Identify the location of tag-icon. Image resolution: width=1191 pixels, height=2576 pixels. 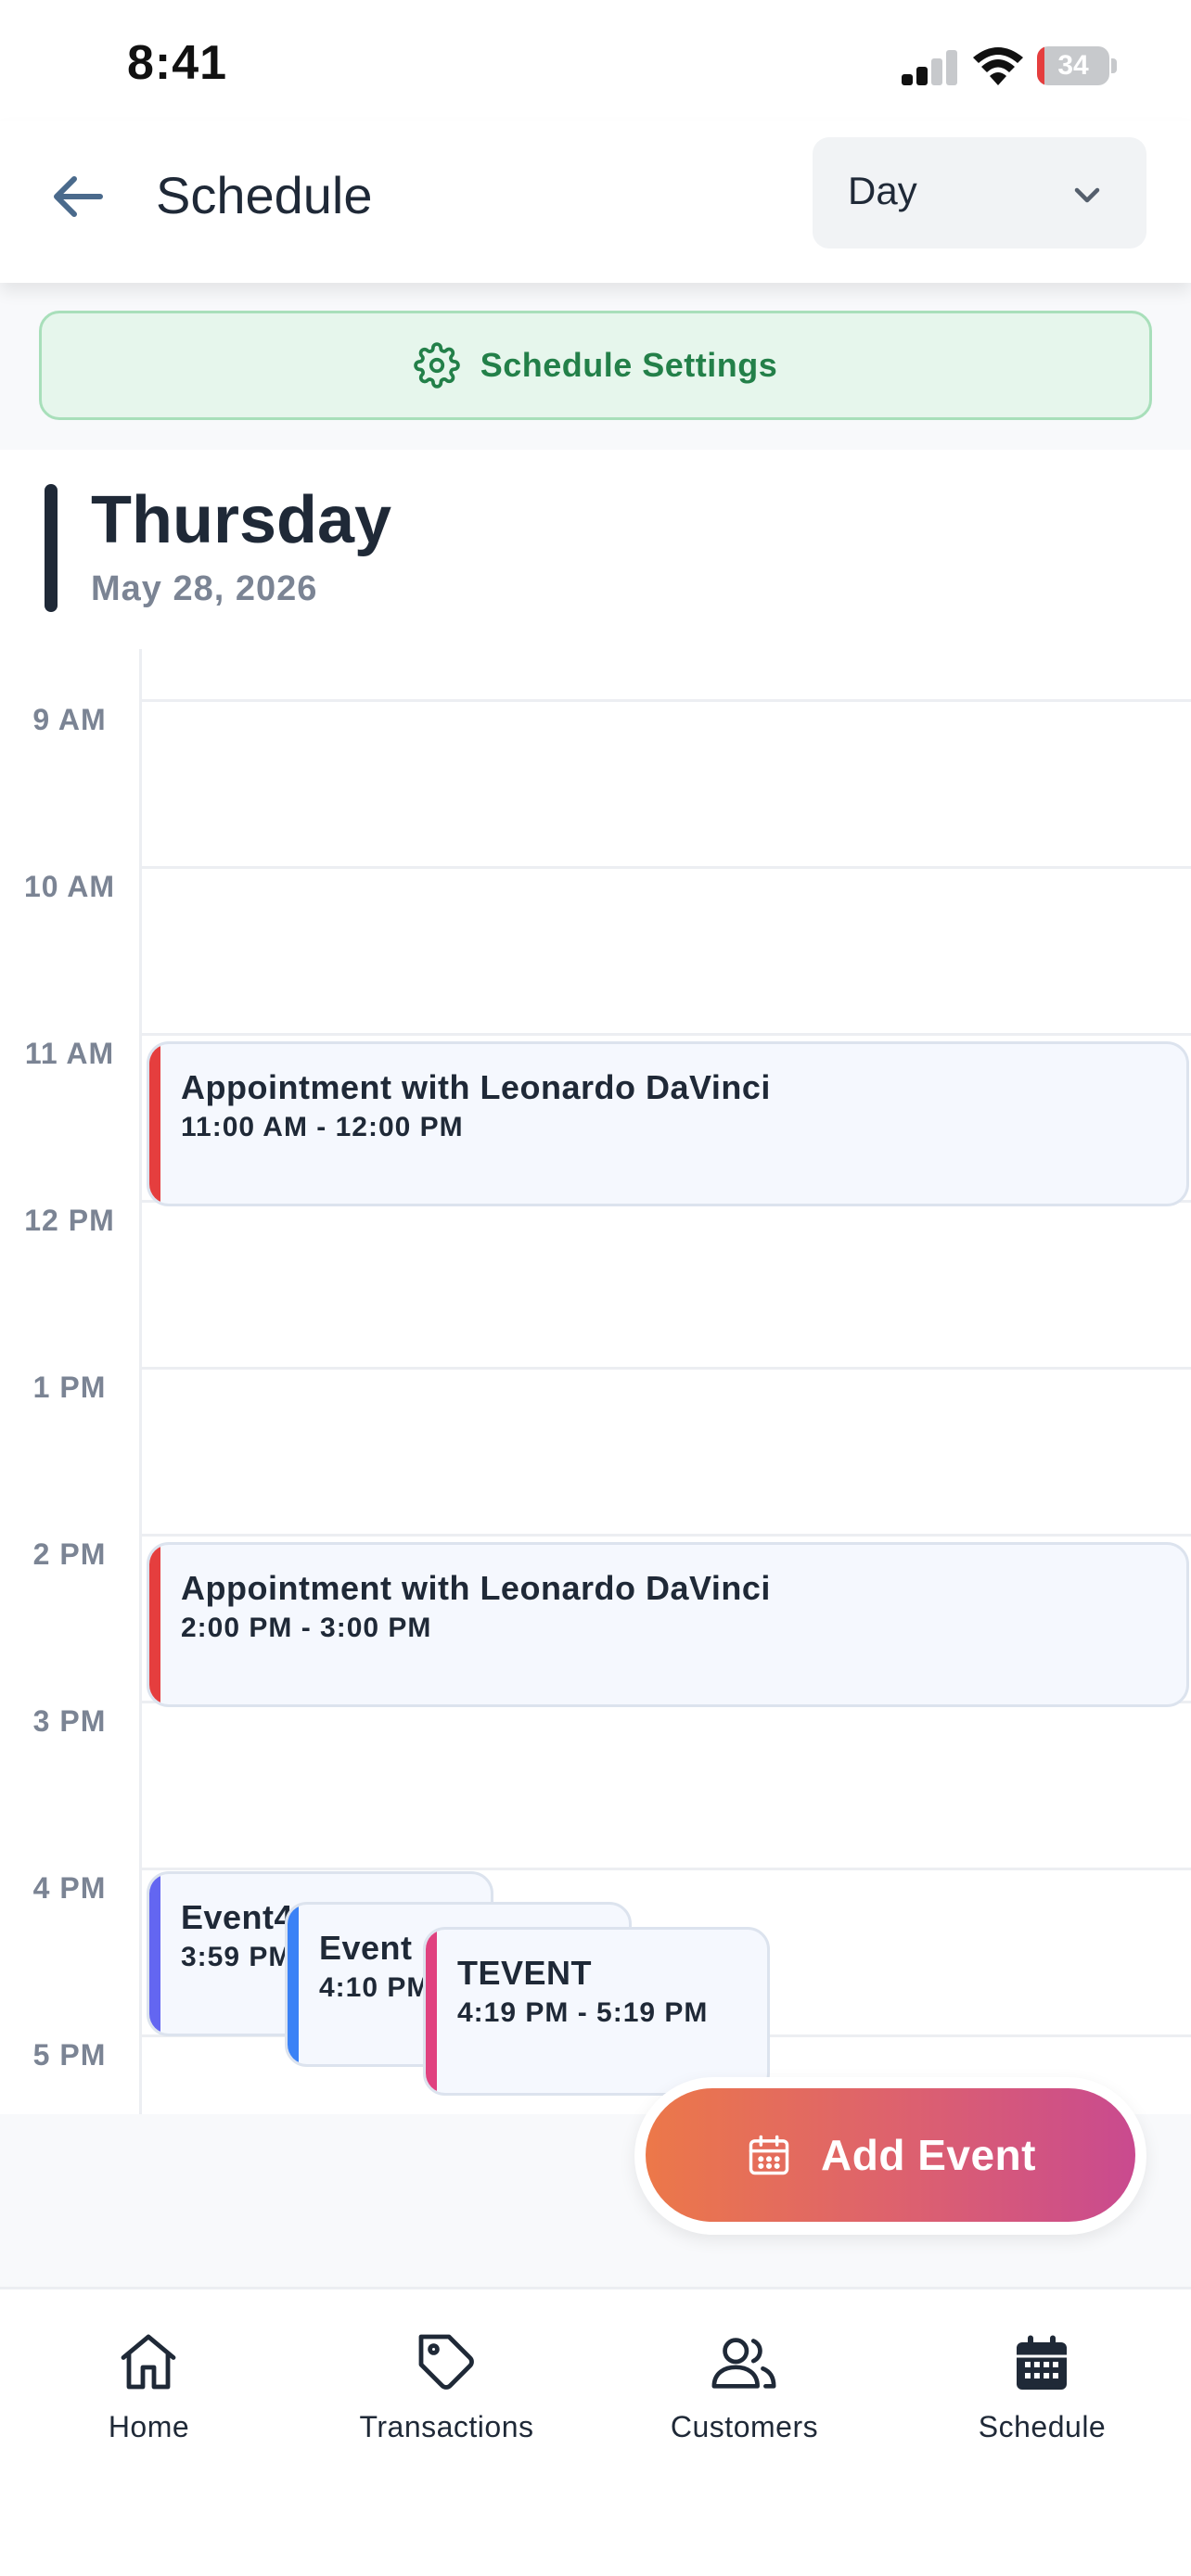
(446, 2362).